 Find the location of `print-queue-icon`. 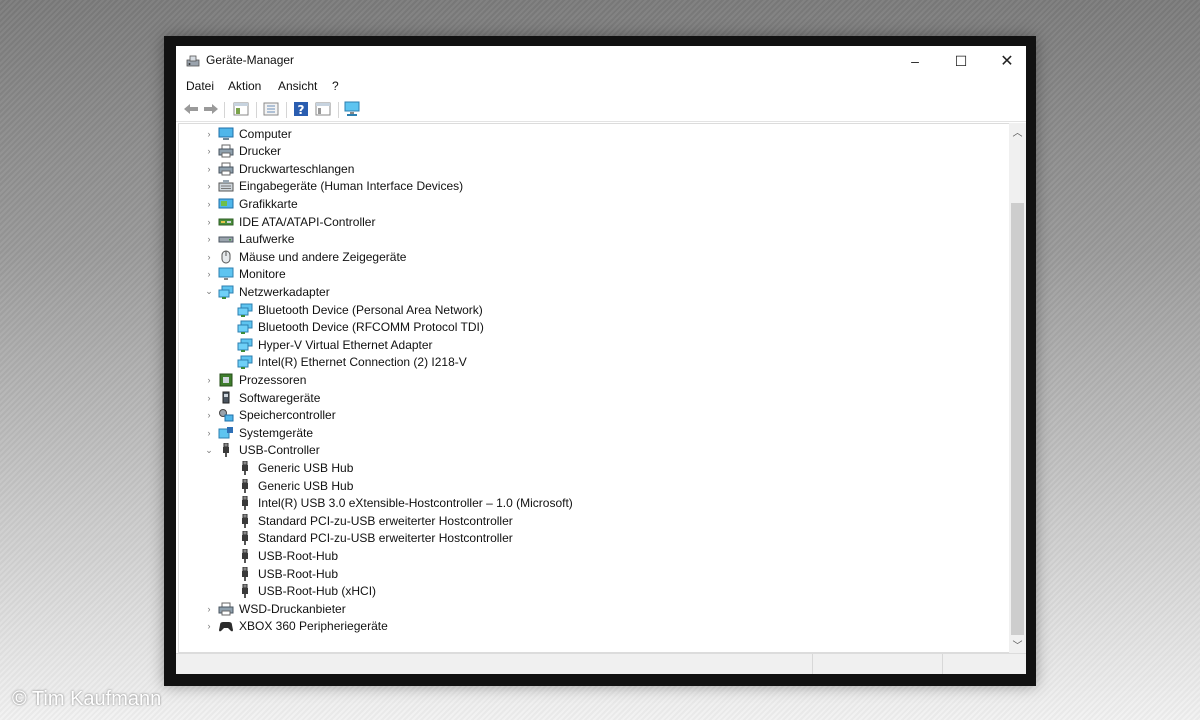

print-queue-icon is located at coordinates (226, 169).